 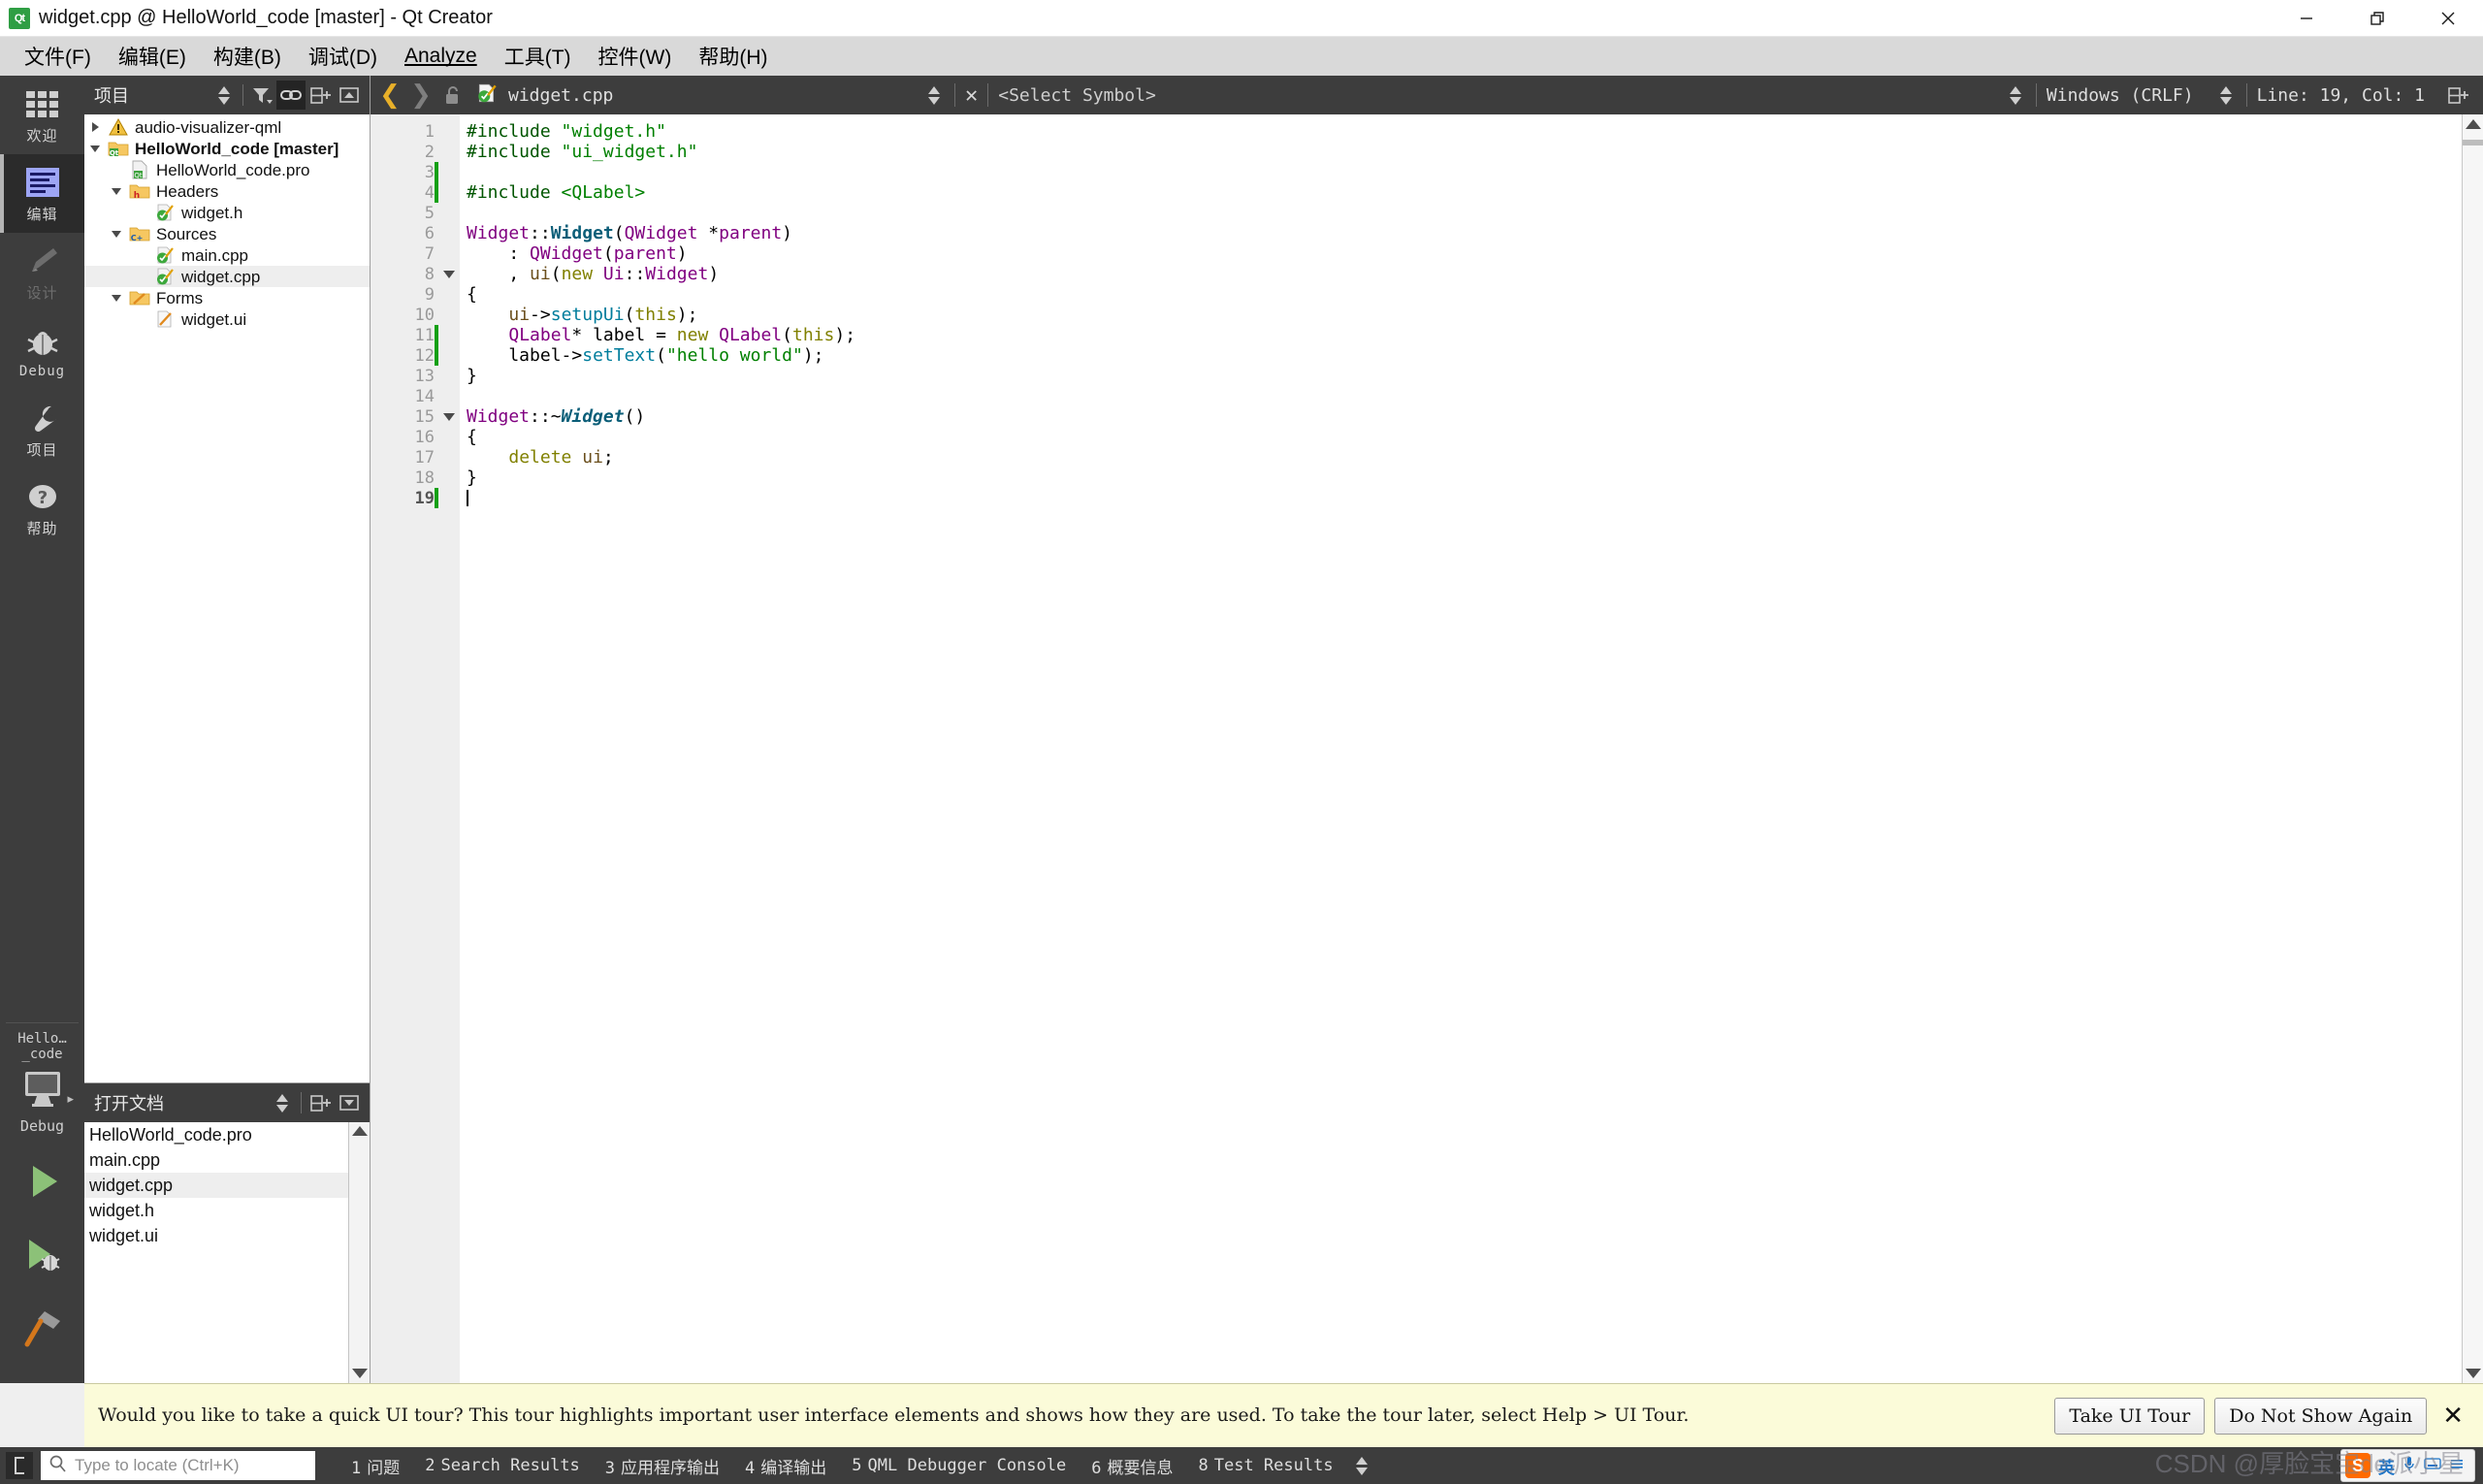 What do you see at coordinates (42, 350) in the screenshot?
I see `mode-debug: Debug` at bounding box center [42, 350].